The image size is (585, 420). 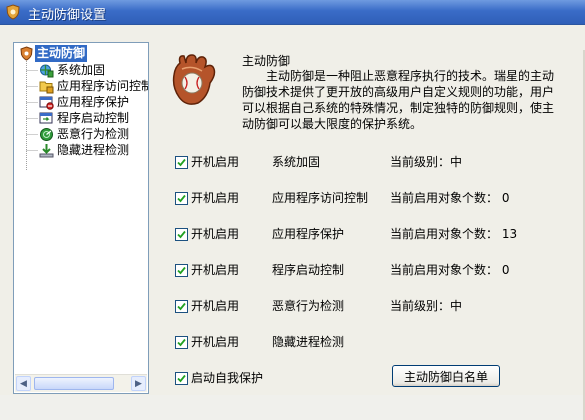 I want to click on section-title: 主动防御, so click(x=266, y=61).